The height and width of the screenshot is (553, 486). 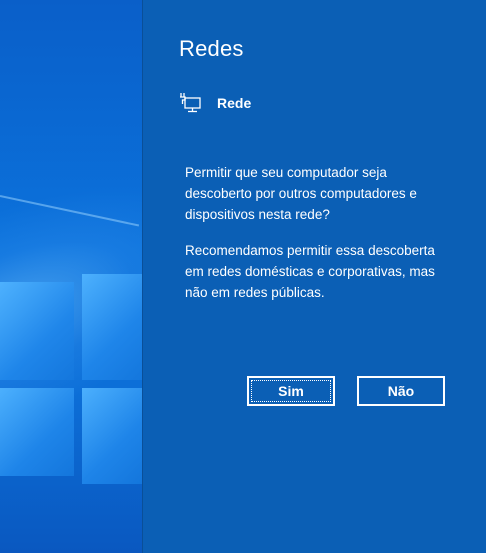 I want to click on network-computer-icon, so click(x=191, y=103).